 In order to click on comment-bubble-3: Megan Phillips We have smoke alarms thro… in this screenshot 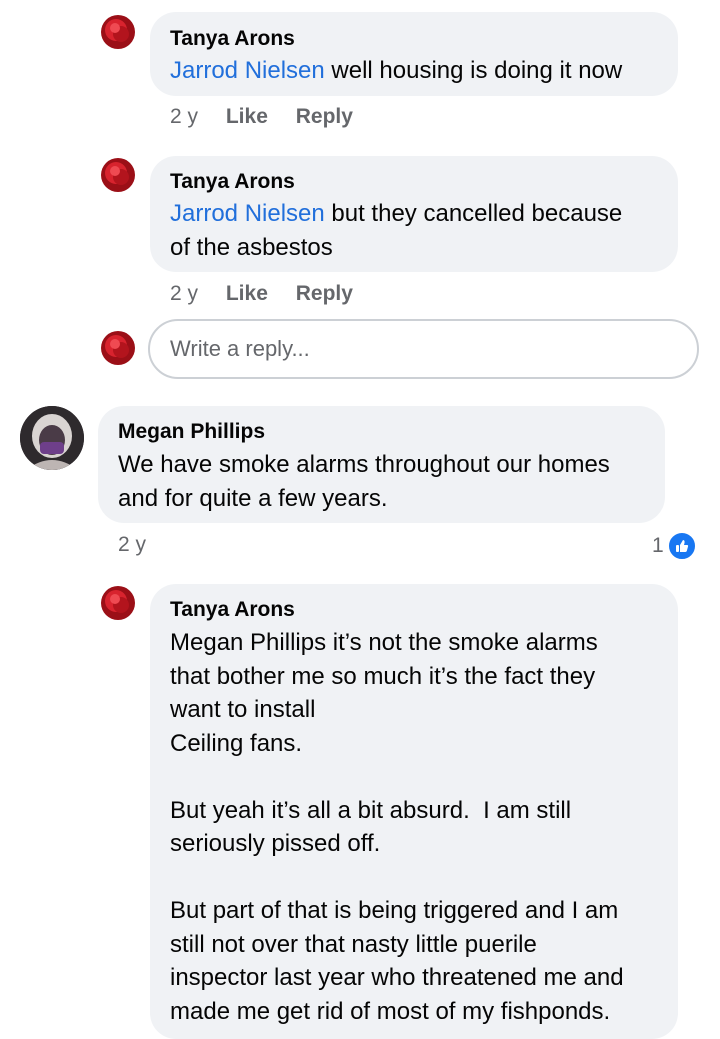, I will do `click(381, 464)`.